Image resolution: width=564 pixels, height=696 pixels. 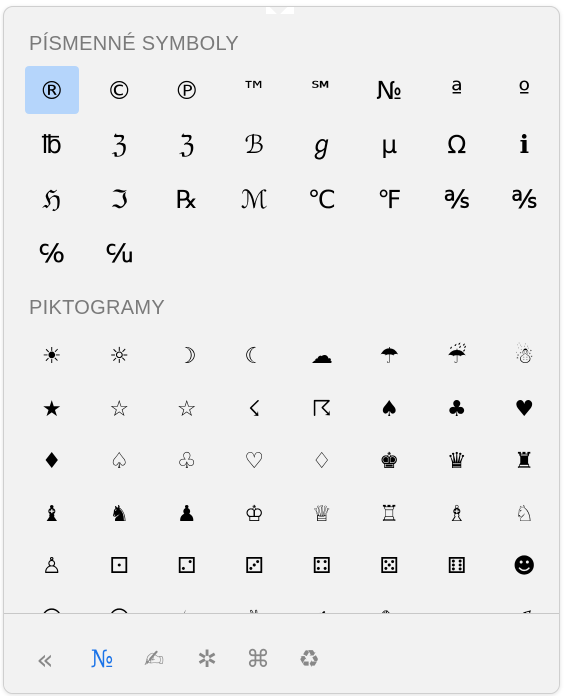 I want to click on symbol-cell: ☕, so click(x=187, y=603).